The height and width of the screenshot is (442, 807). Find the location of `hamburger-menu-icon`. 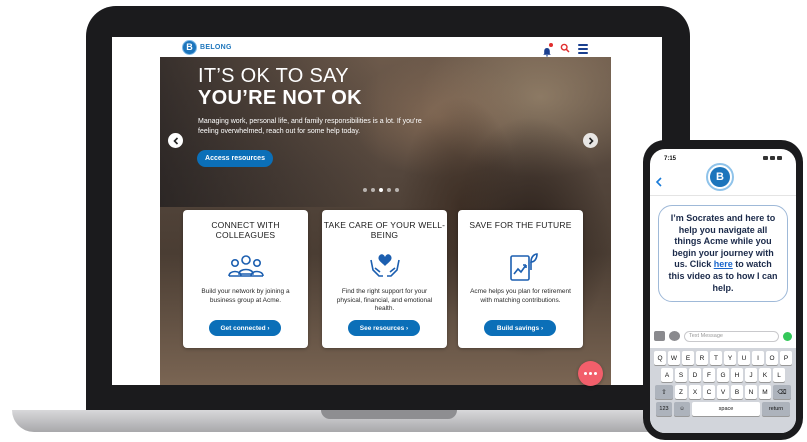

hamburger-menu-icon is located at coordinates (583, 49).